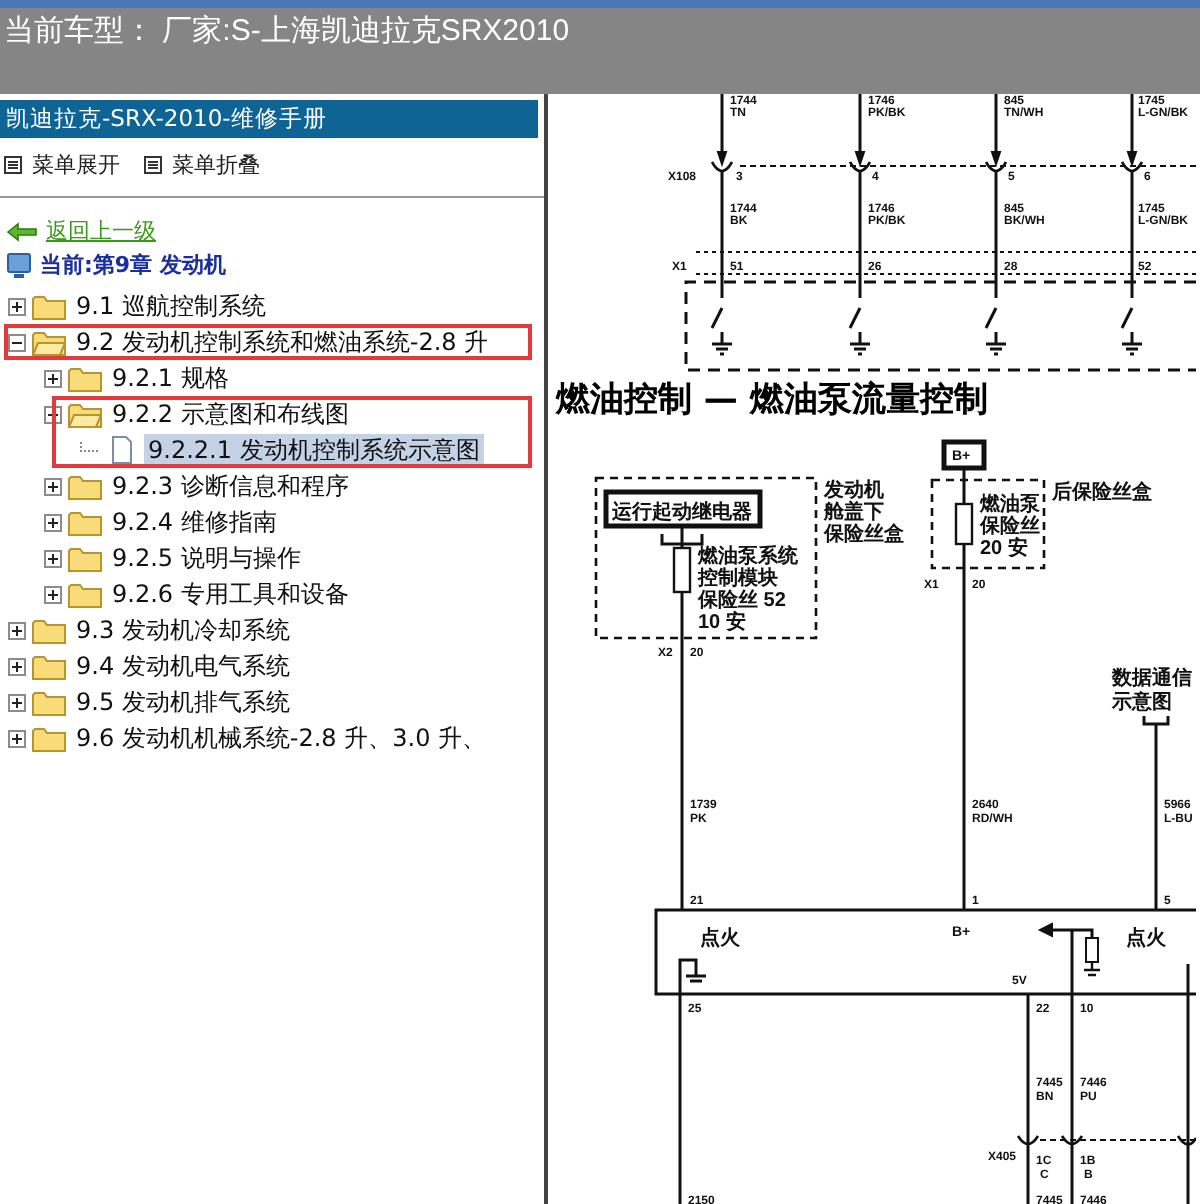 The width and height of the screenshot is (1200, 1204). What do you see at coordinates (202, 165) in the screenshot?
I see `menu-action-button: 菜单折叠` at bounding box center [202, 165].